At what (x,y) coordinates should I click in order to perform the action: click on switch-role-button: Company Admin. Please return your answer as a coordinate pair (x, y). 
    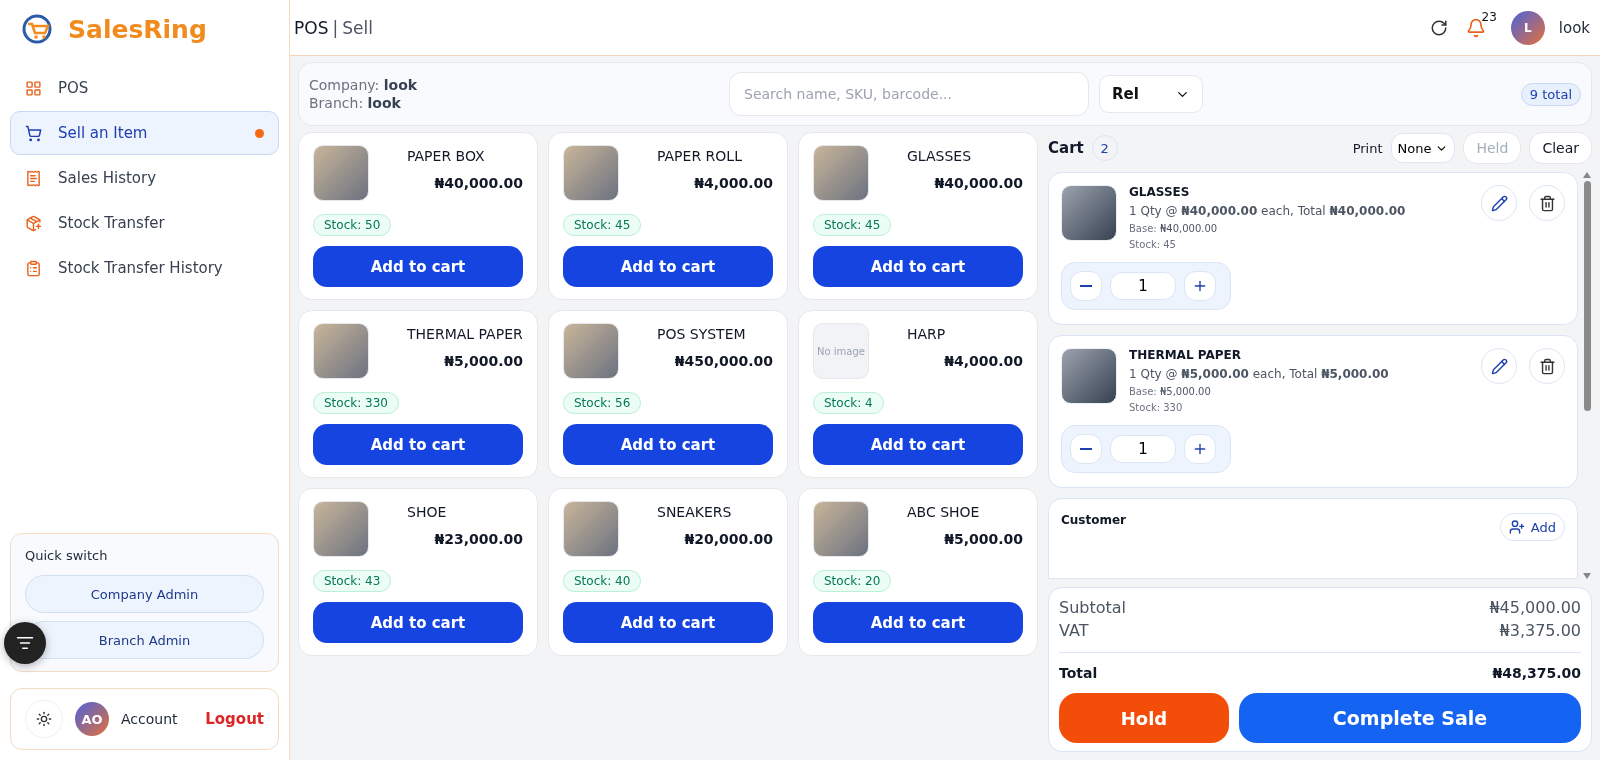
    Looking at the image, I should click on (144, 594).